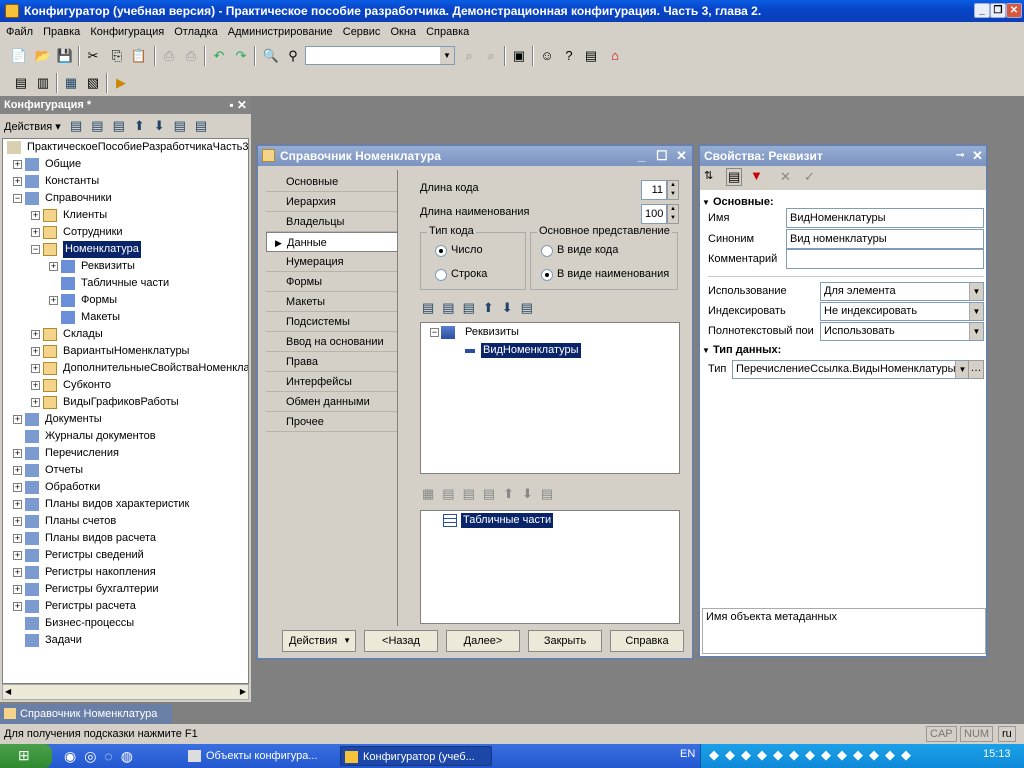 This screenshot has height=768, width=1024. Describe the element at coordinates (483, 641) in the screenshot. I see `next-button: Далее>` at that location.